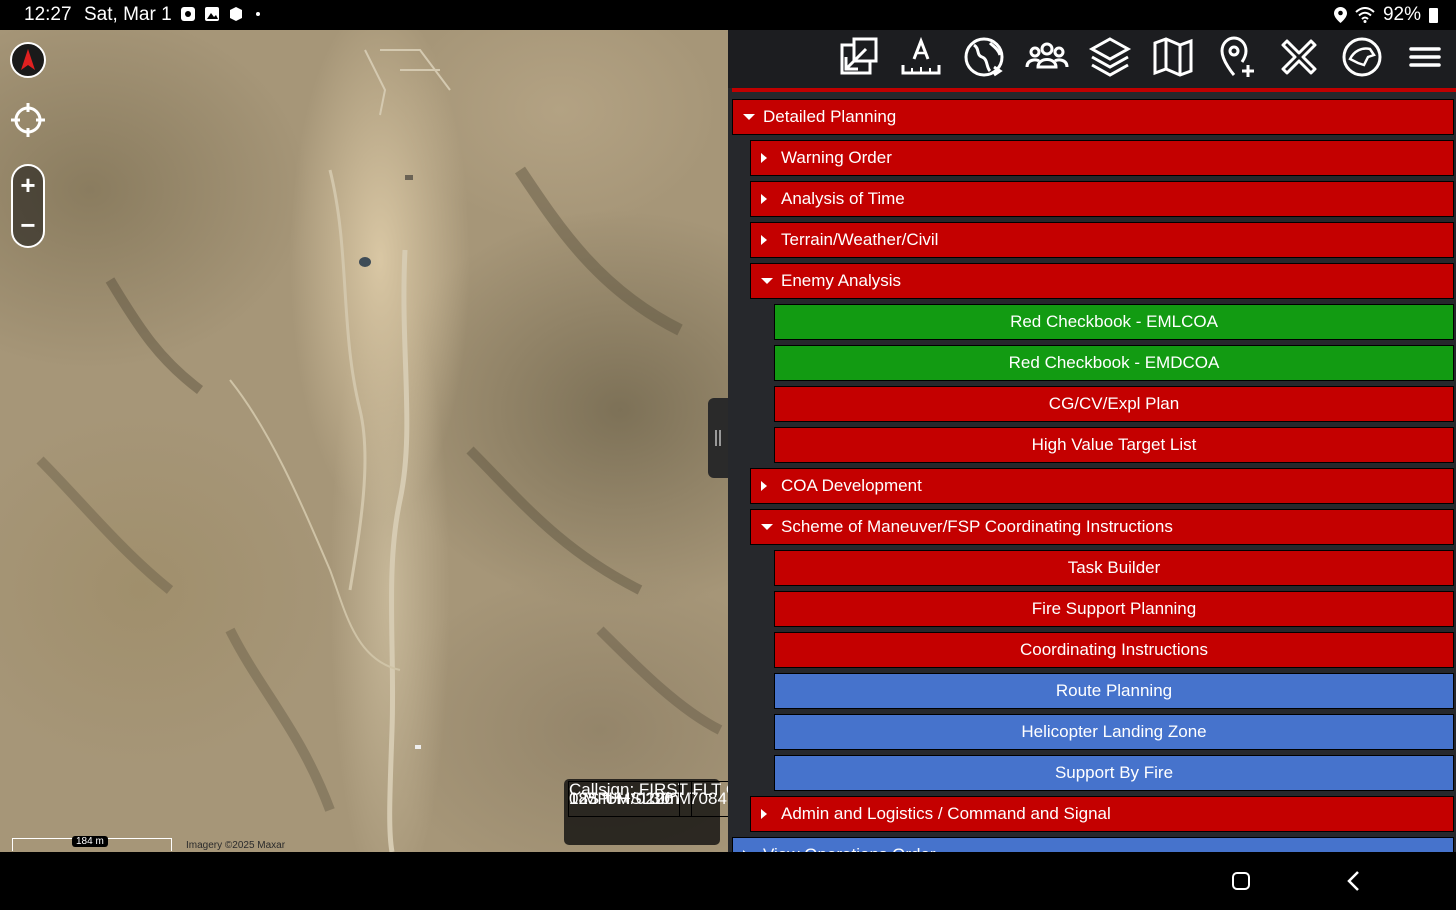 The width and height of the screenshot is (1456, 910). I want to click on planning-task-button: Helicopter Landing Zone, so click(1114, 732).